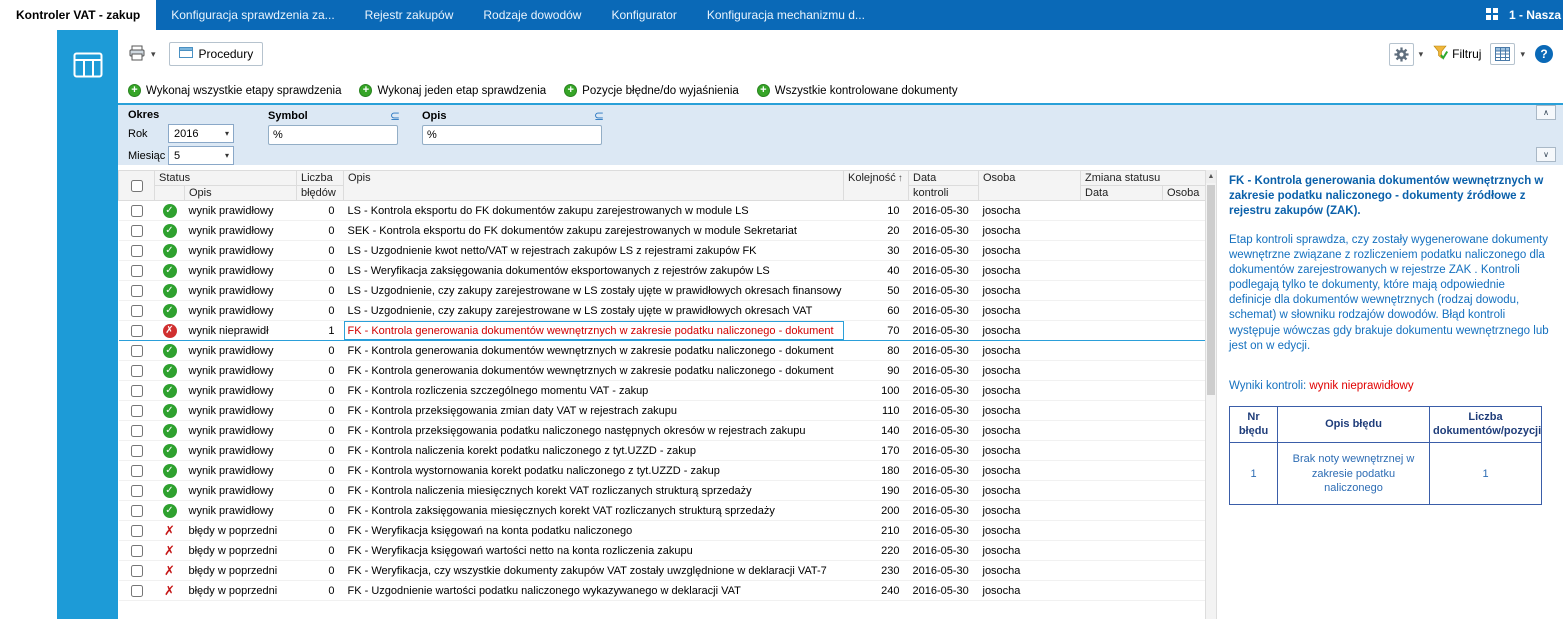 The width and height of the screenshot is (1563, 619). Describe the element at coordinates (234, 90) in the screenshot. I see `run-all-steps-button: + Wykonaj wszystkie etapy sprawdzenia` at that location.